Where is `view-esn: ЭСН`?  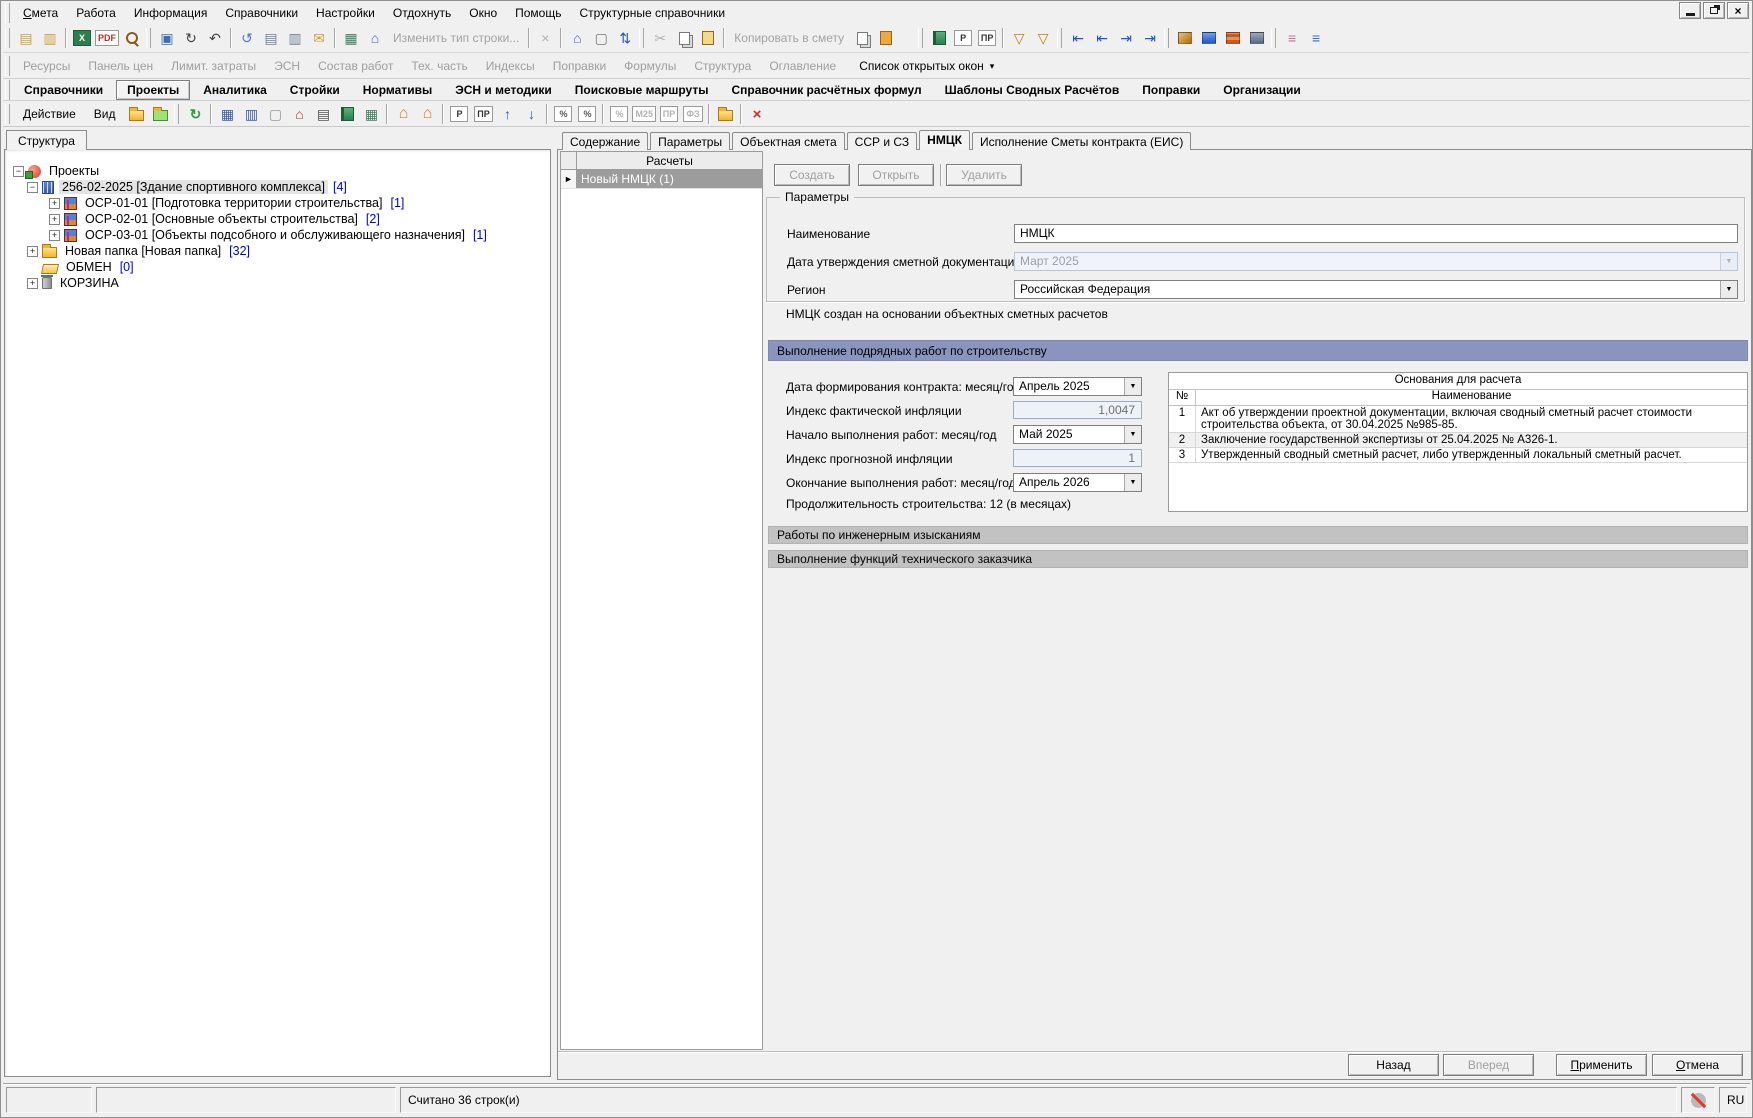 view-esn: ЭСН is located at coordinates (287, 66).